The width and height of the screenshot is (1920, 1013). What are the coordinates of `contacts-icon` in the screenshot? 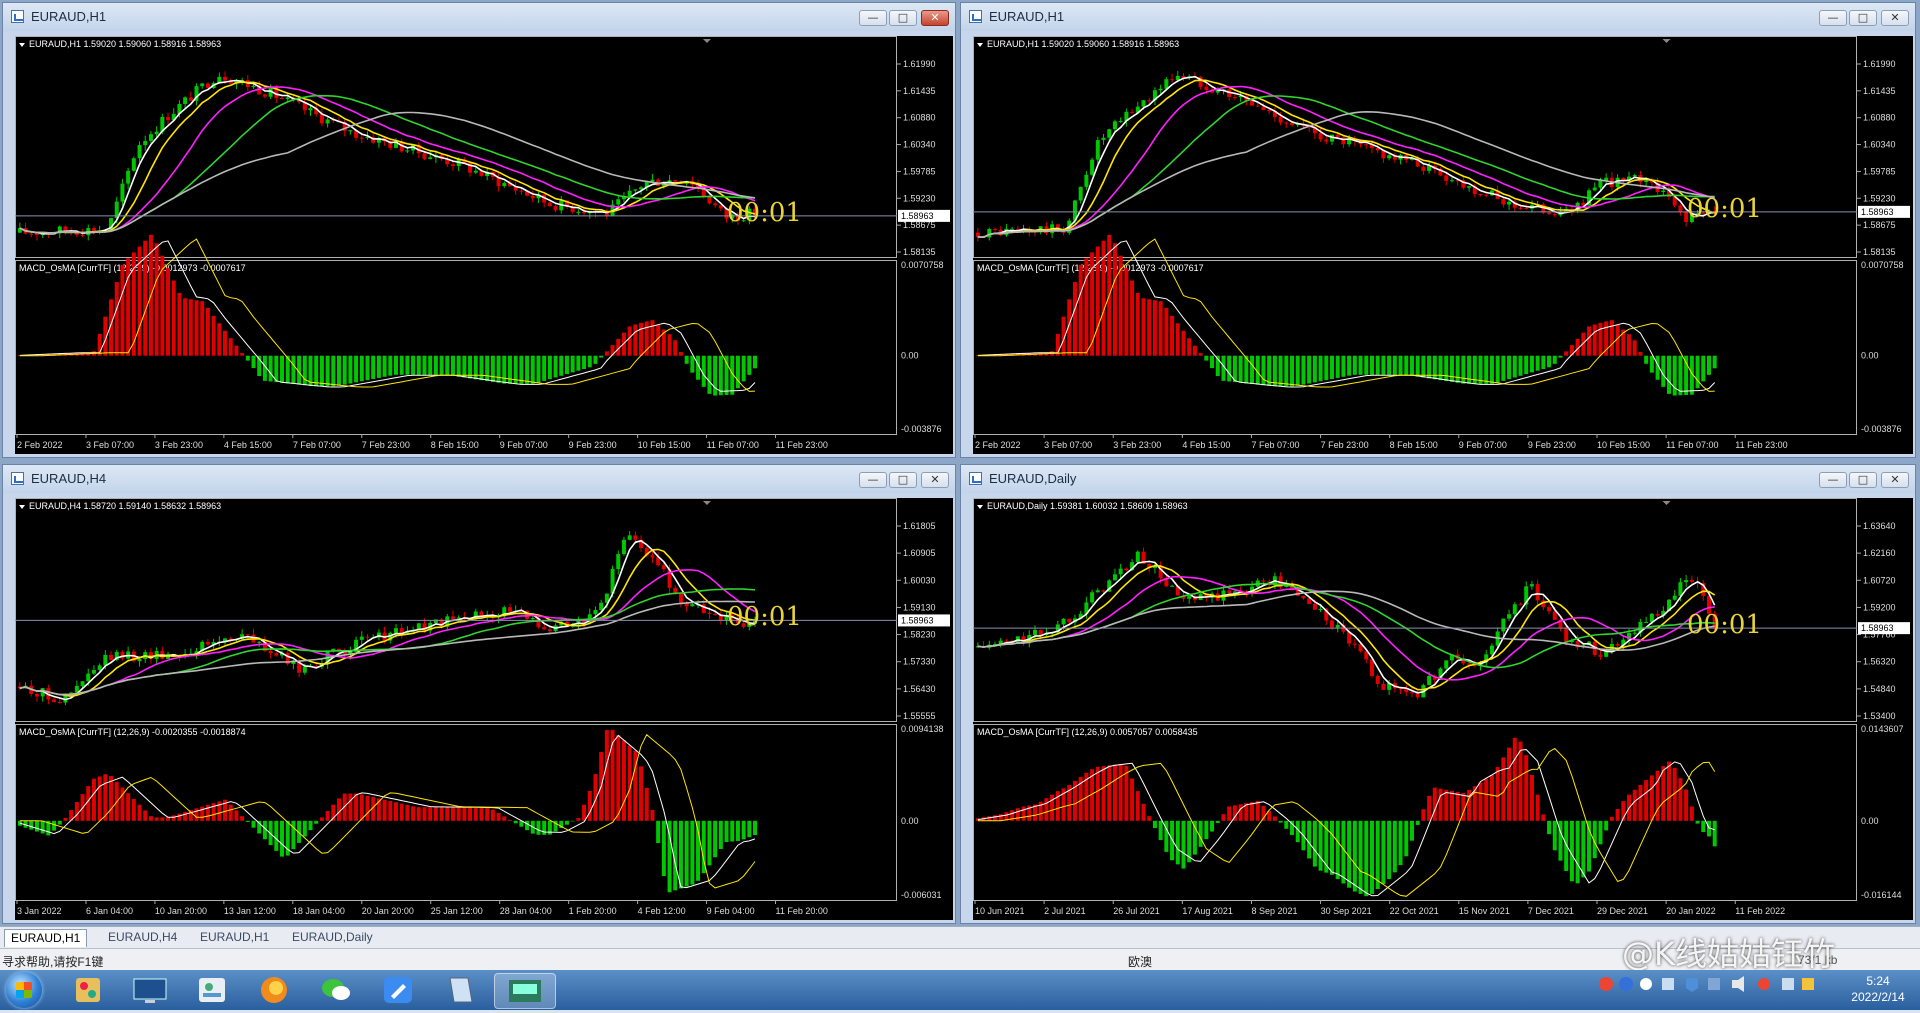 It's located at (212, 990).